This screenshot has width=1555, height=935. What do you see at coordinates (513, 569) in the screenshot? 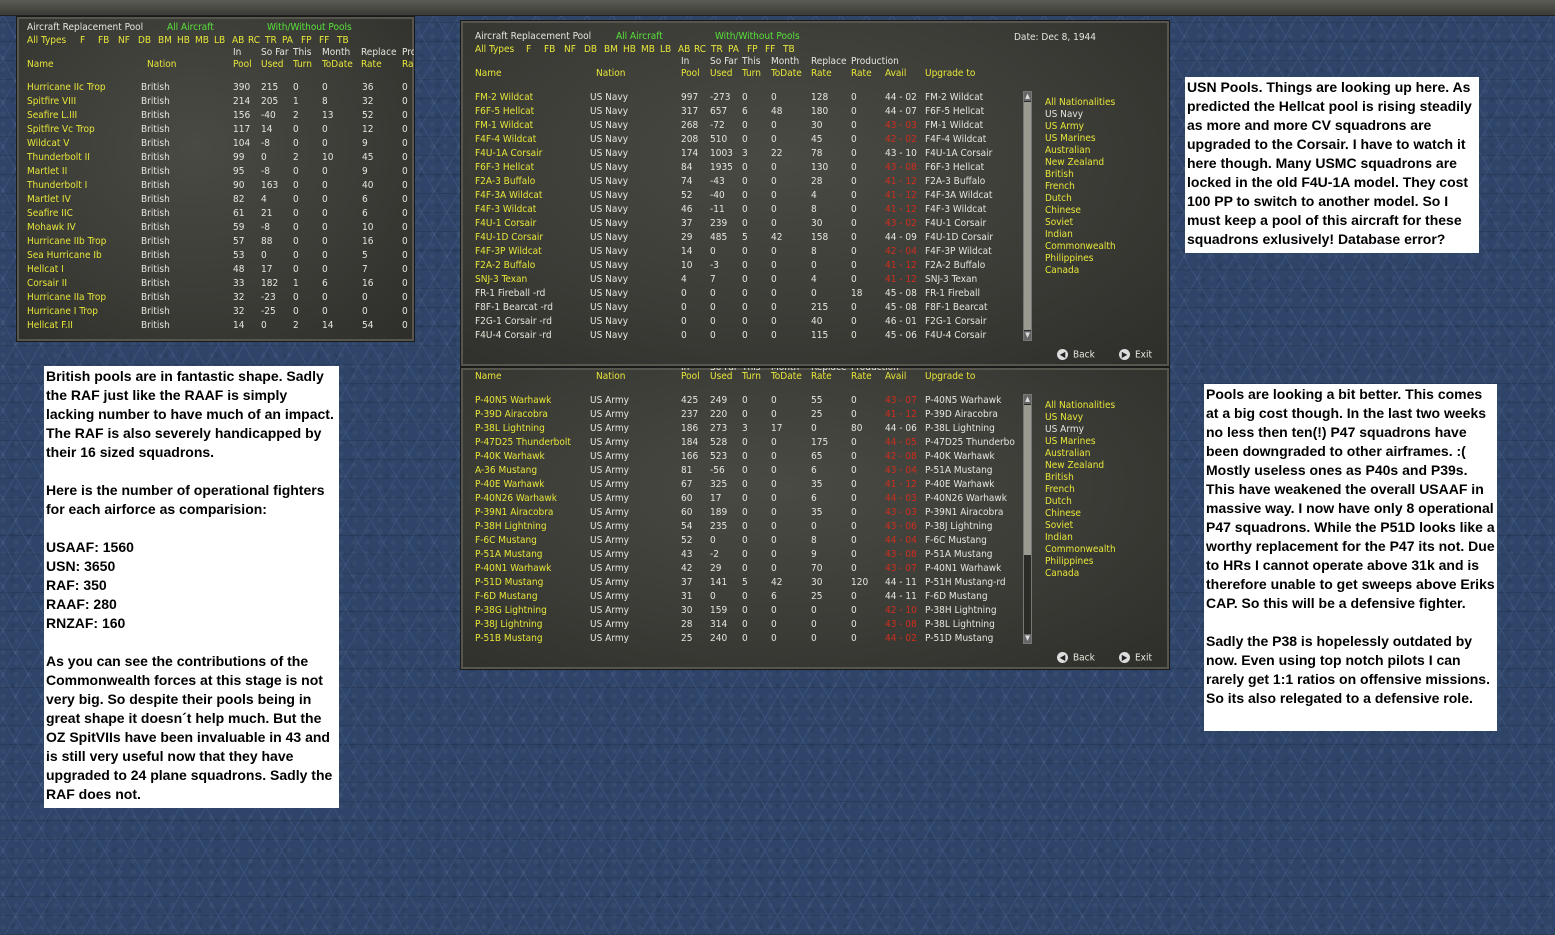
I see `cell-name: P-40N1 Warhawk` at bounding box center [513, 569].